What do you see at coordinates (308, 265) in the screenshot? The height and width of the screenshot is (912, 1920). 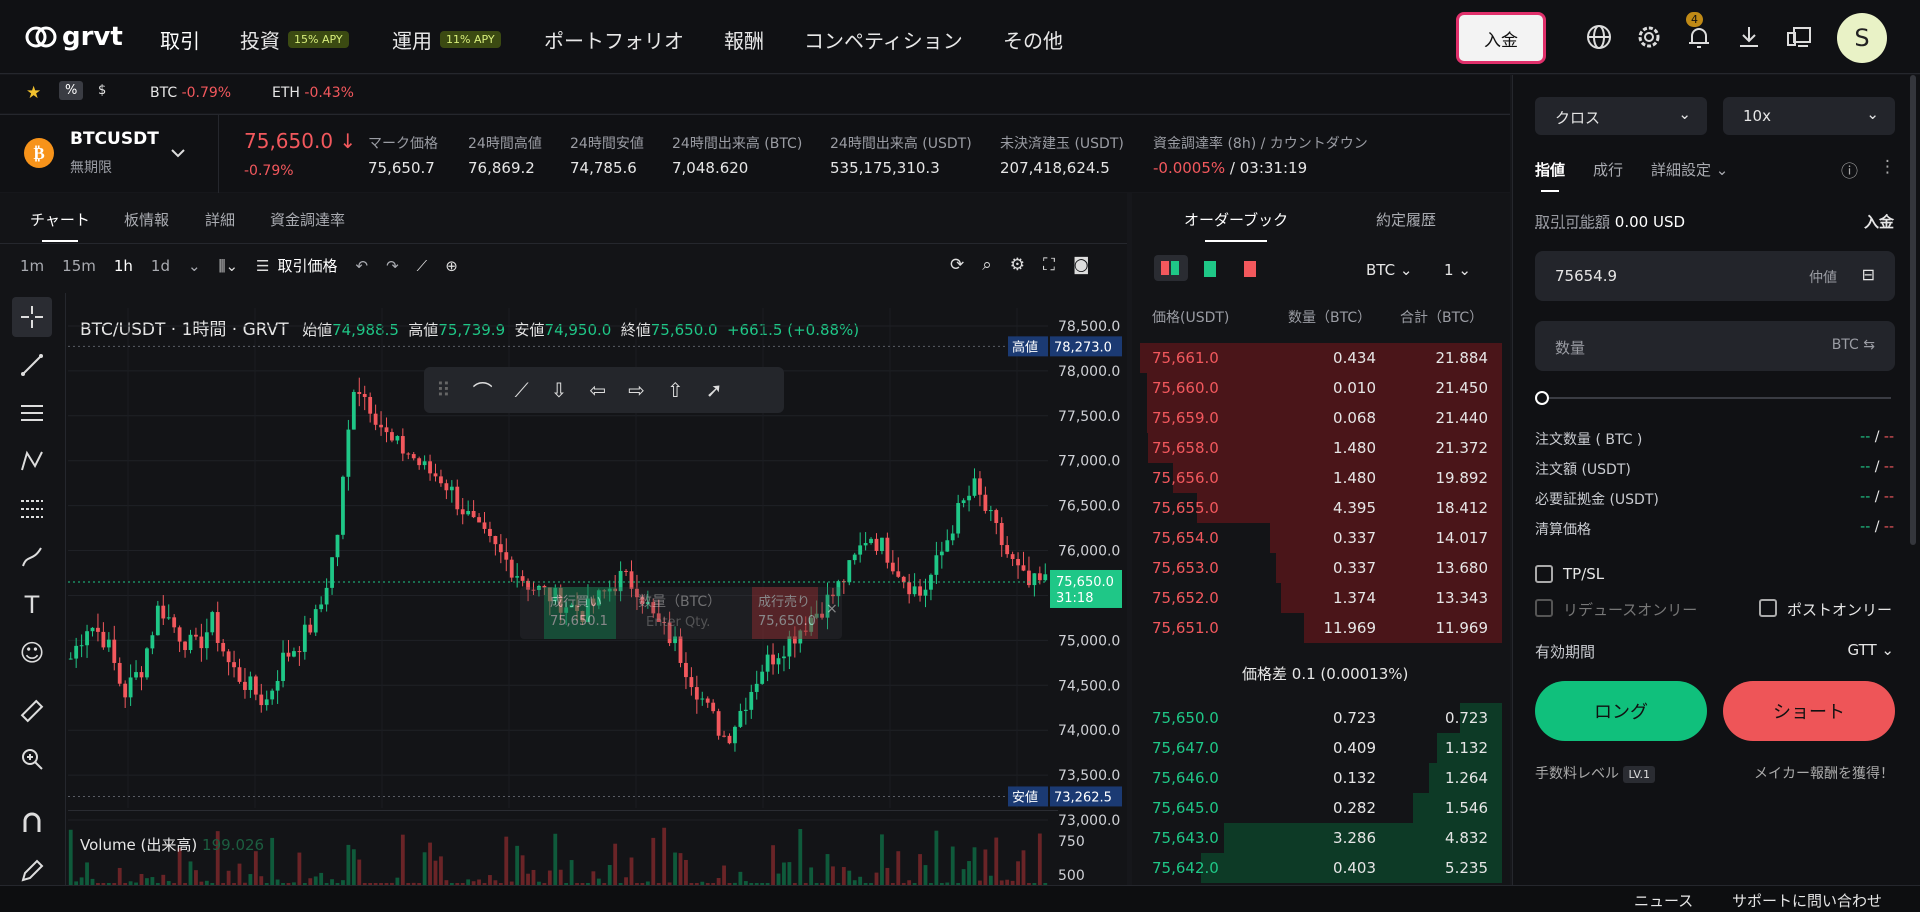 I see `price-type-label: 取引価格` at bounding box center [308, 265].